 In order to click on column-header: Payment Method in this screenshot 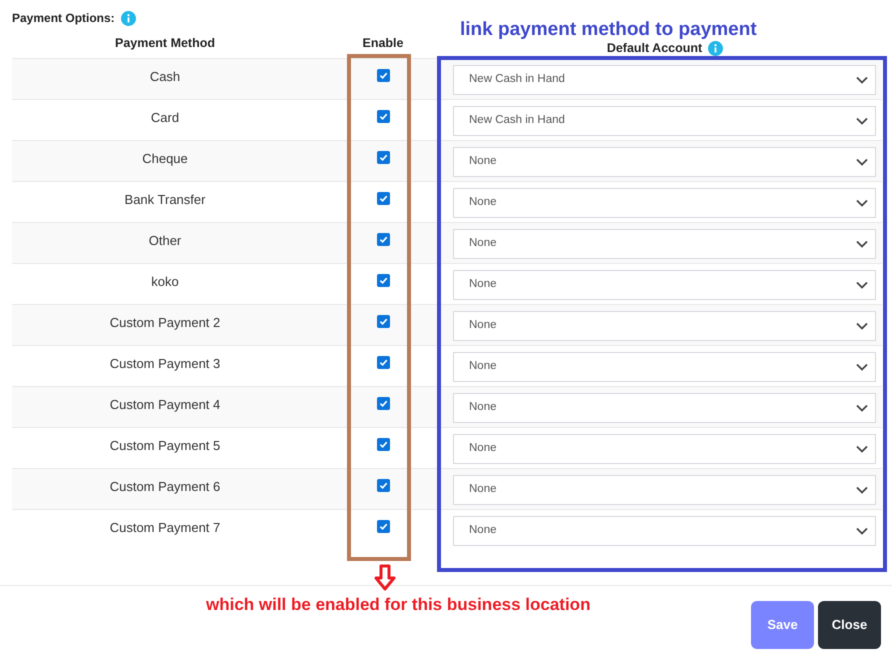, I will do `click(165, 43)`.